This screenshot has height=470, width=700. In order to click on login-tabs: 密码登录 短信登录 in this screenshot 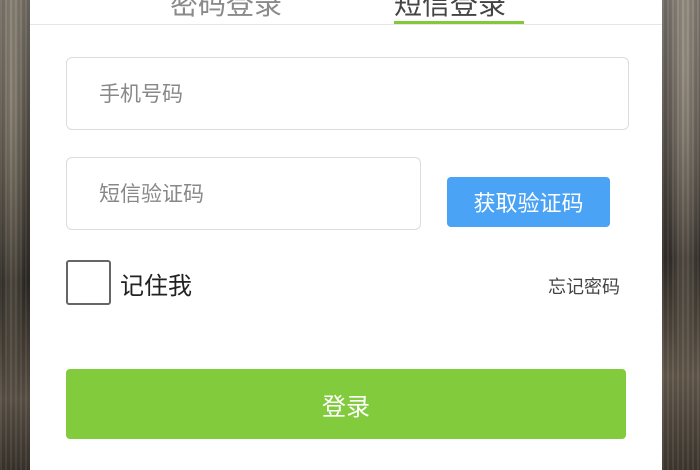, I will do `click(346, 12)`.